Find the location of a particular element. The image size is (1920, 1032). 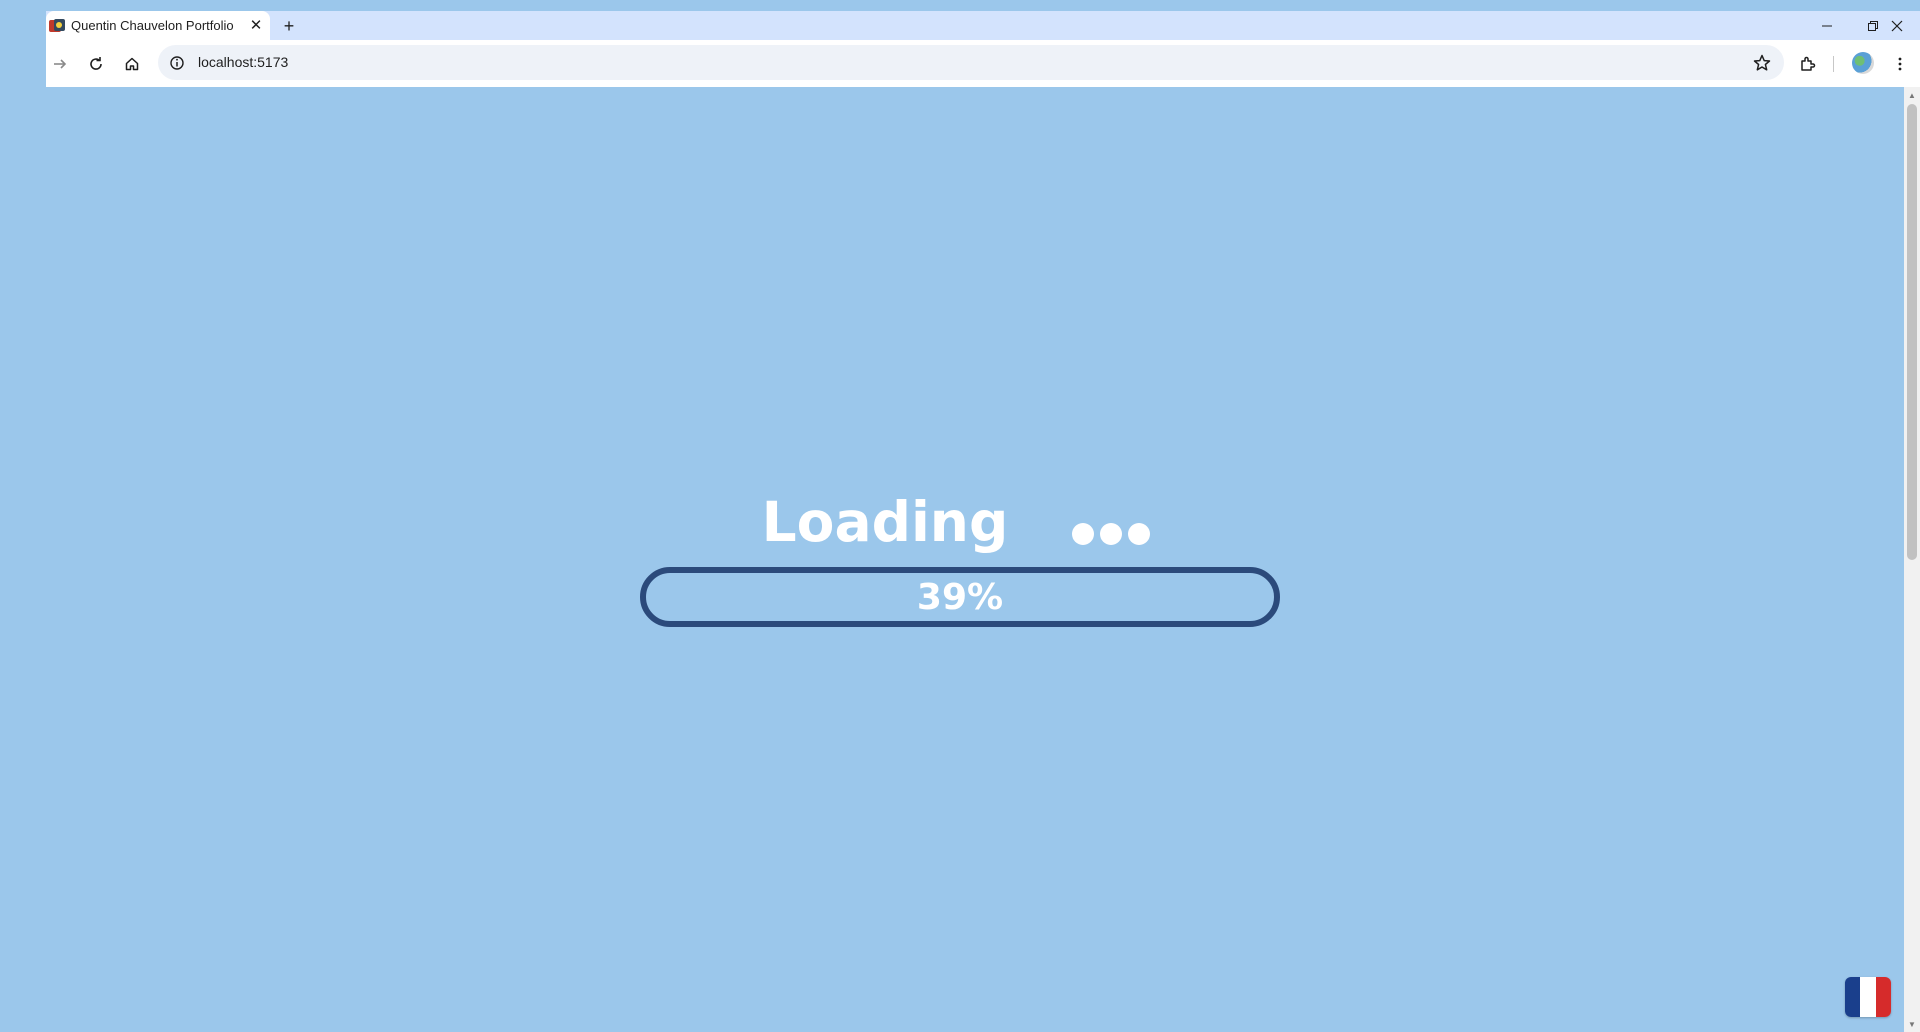

scroll-thumb is located at coordinates (1912, 332).